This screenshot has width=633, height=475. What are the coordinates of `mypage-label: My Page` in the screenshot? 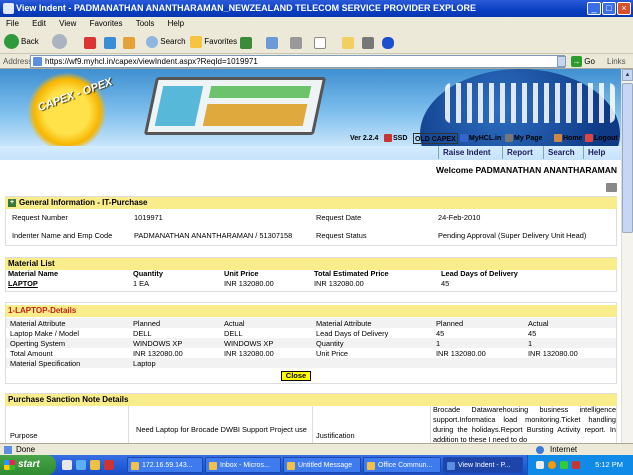 It's located at (528, 138).